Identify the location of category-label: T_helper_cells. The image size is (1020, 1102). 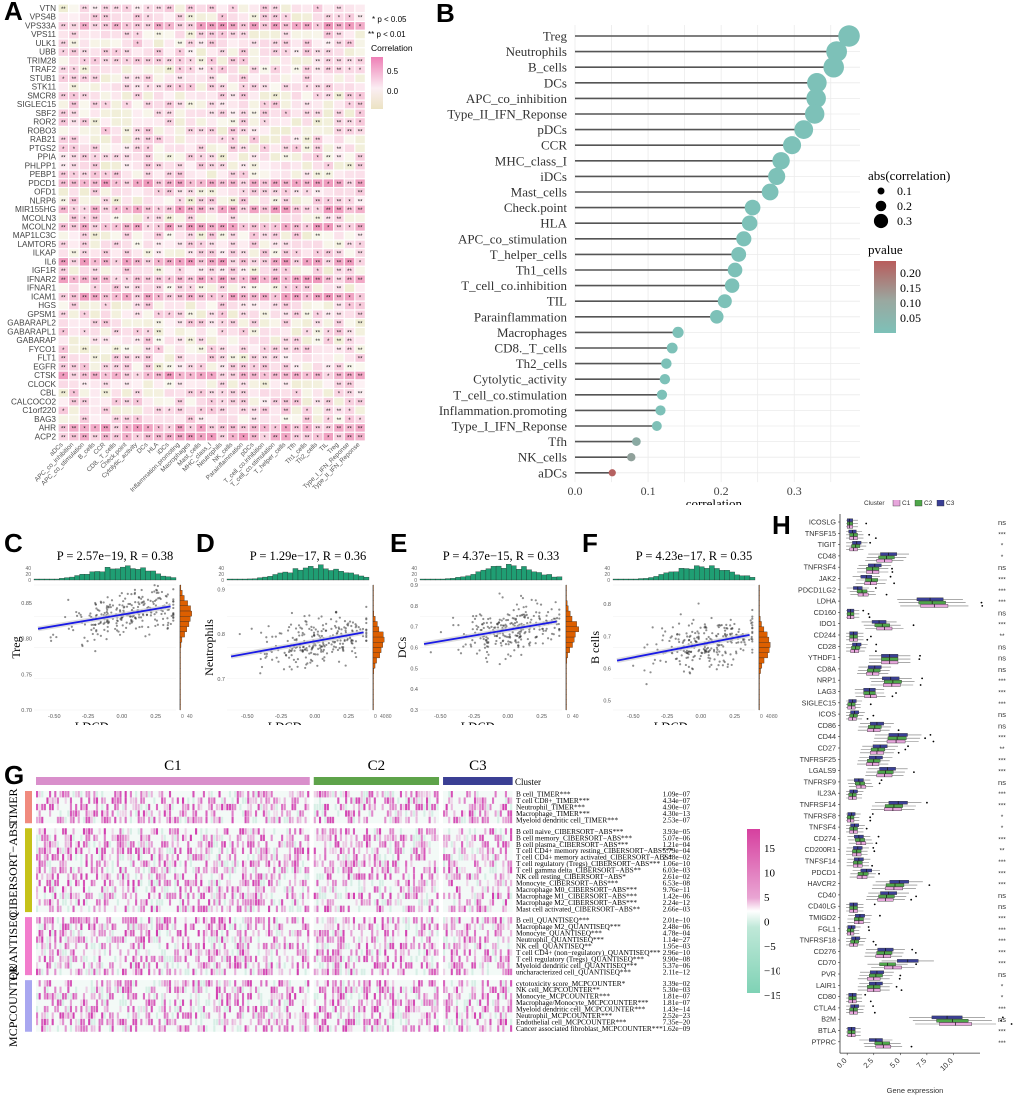
(528, 254).